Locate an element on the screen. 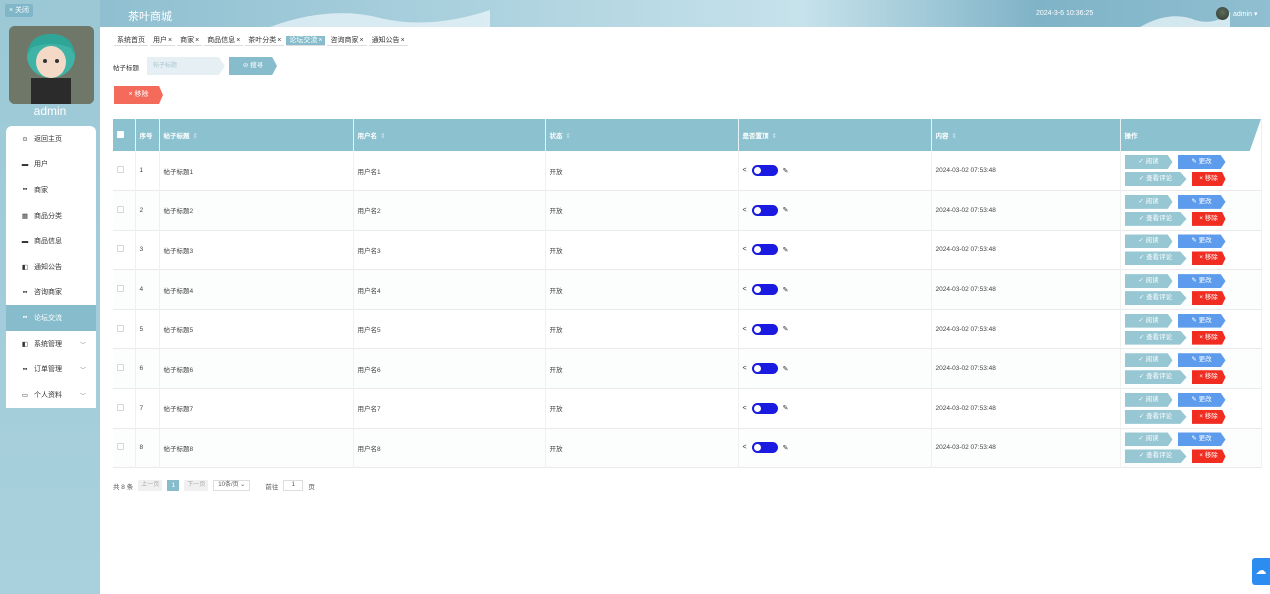 This screenshot has width=1270, height=594. next-page-button: 下一页 is located at coordinates (196, 485).